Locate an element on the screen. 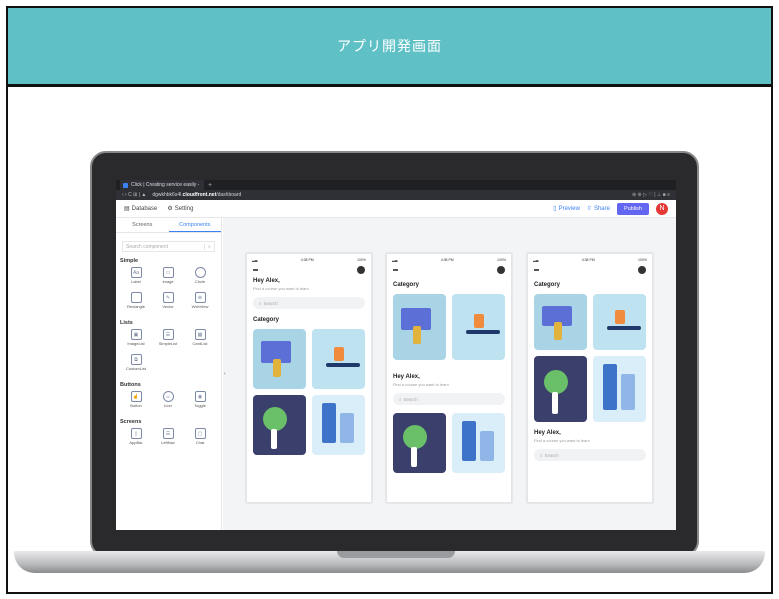  section-simple: Simple is located at coordinates (129, 261).